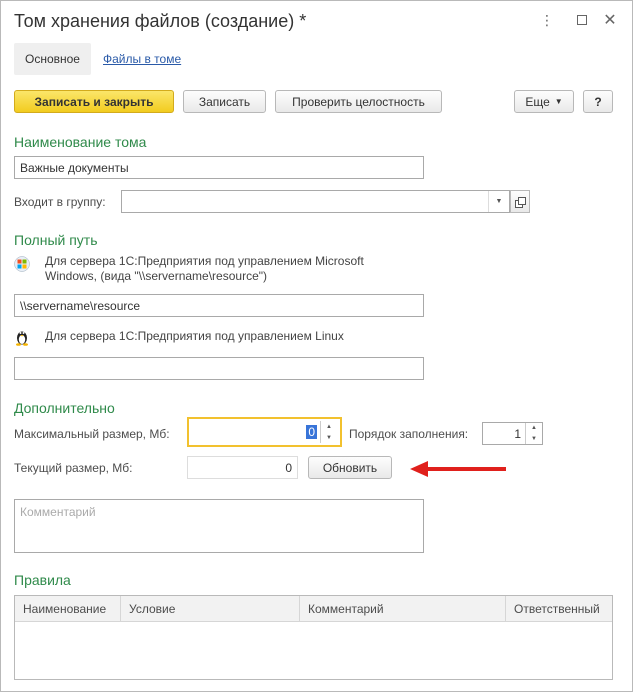  I want to click on column-responsible: Ответственный, so click(559, 608).